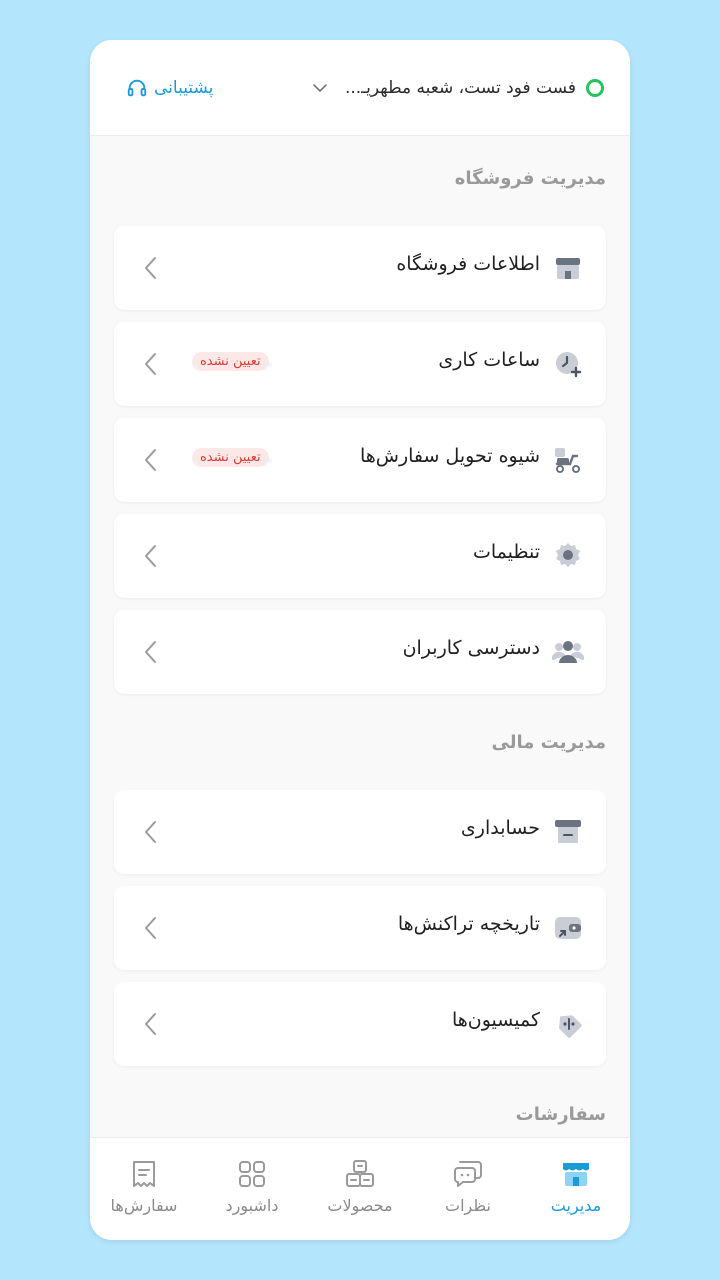 The width and height of the screenshot is (720, 1280). I want to click on nav-tab-label: سفارش‌ها, so click(144, 1205).